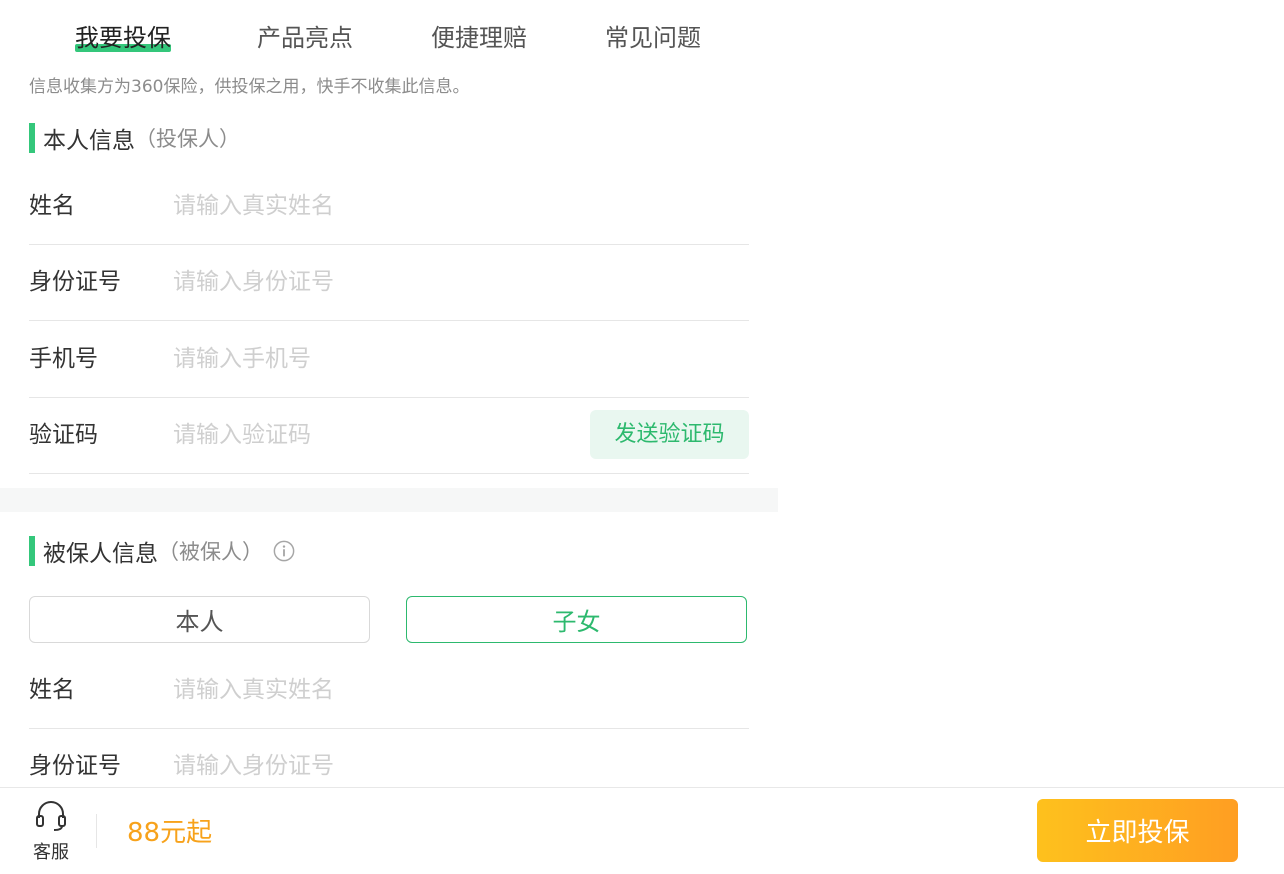  I want to click on applicant-name-row: 姓名, so click(389, 206).